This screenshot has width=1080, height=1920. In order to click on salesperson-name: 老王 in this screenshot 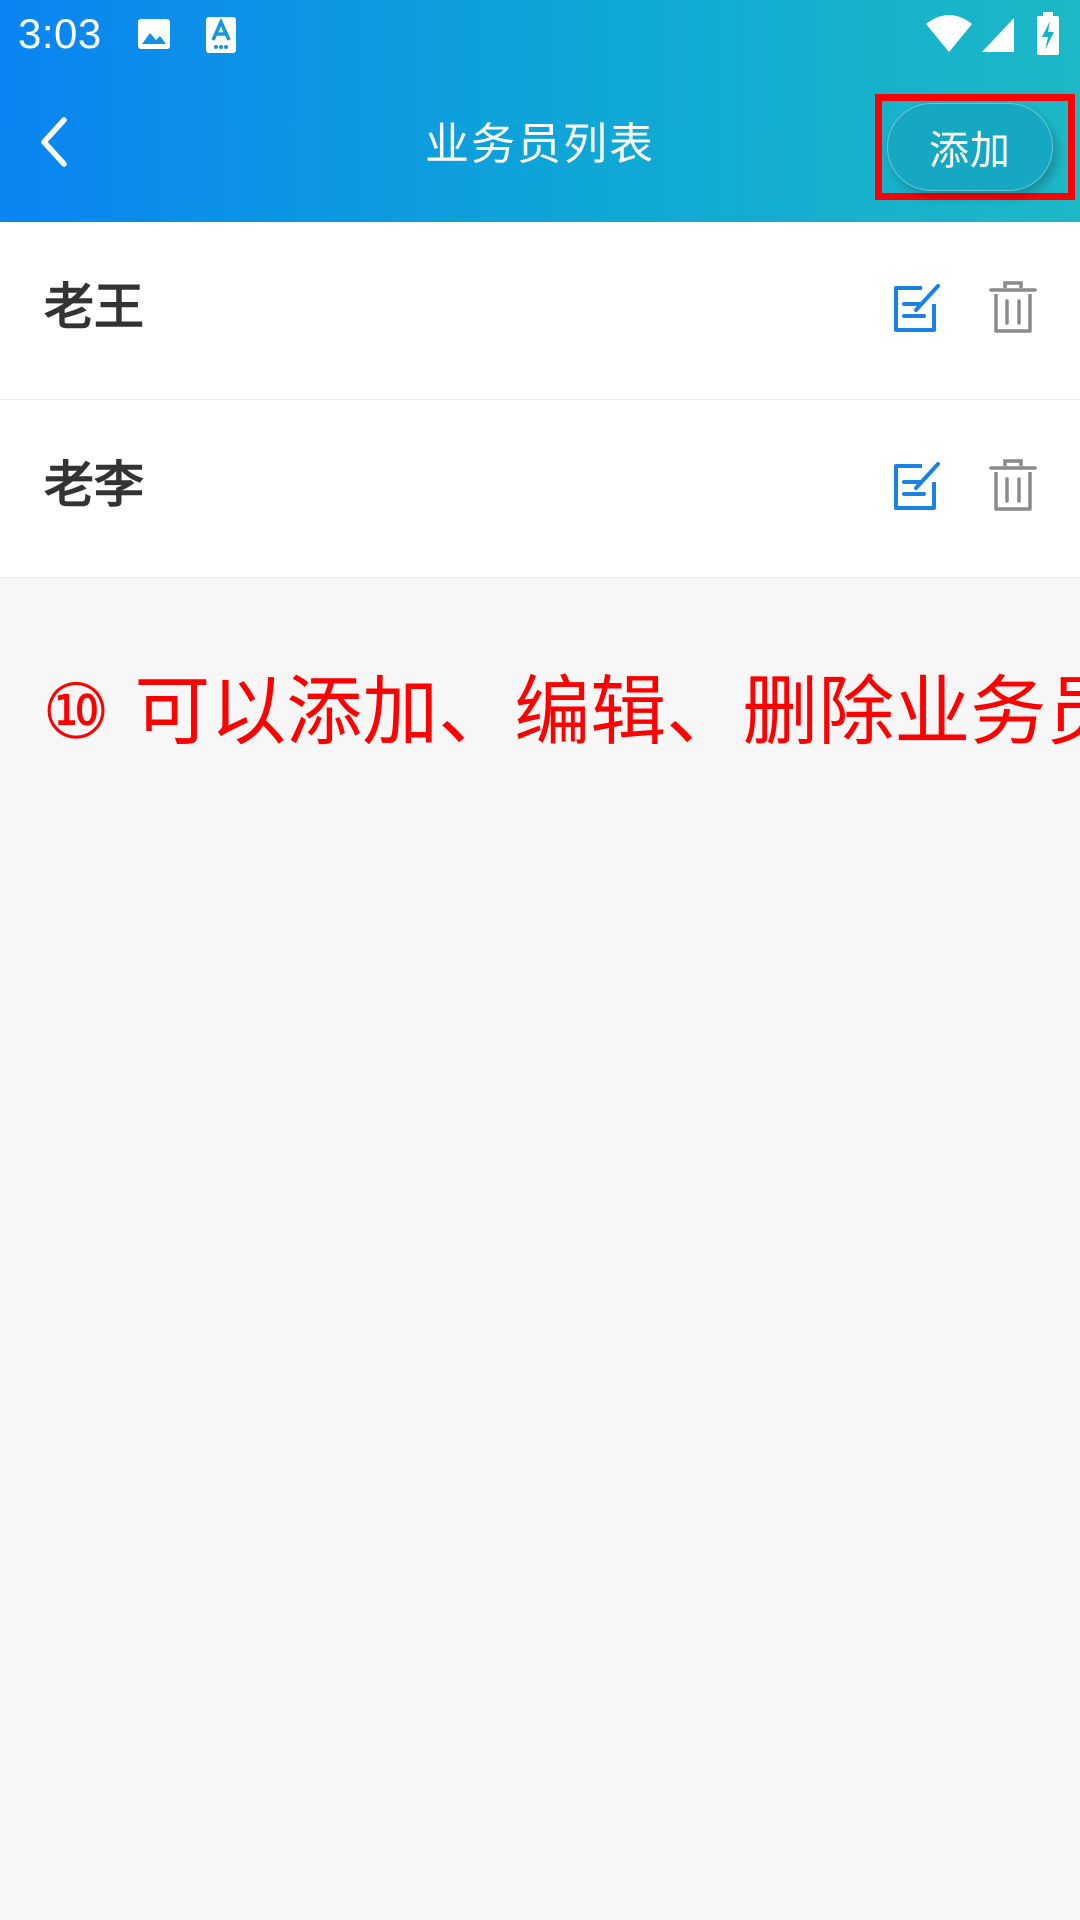, I will do `click(94, 307)`.